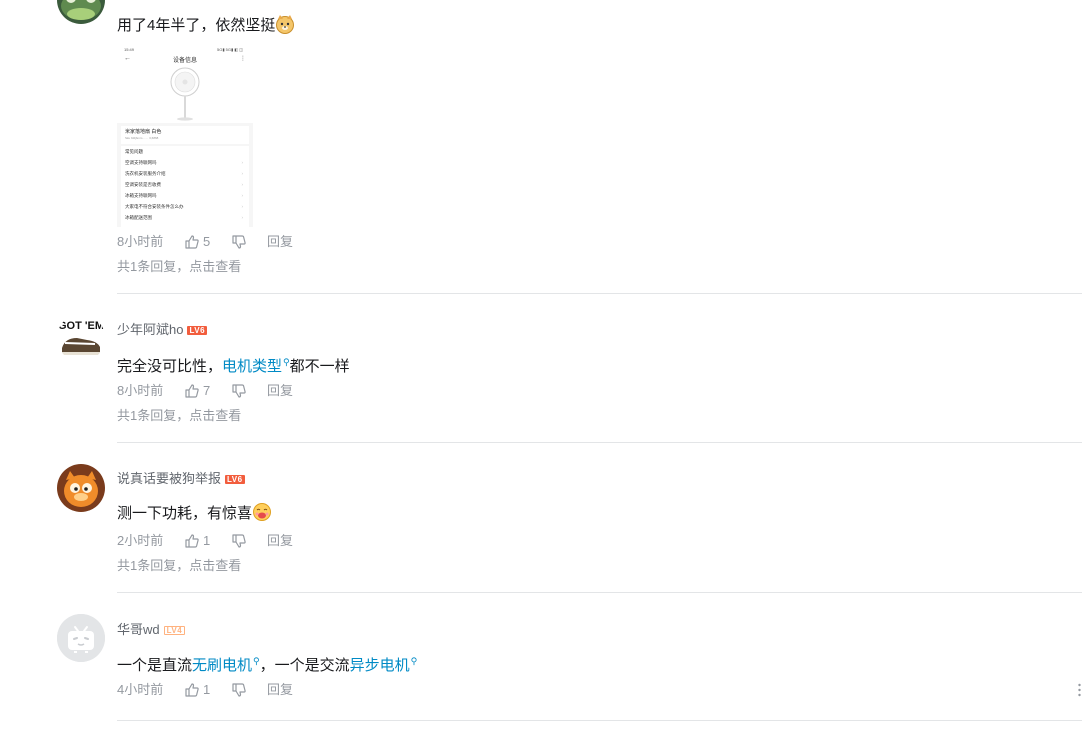 The height and width of the screenshot is (741, 1082). Describe the element at coordinates (185, 94) in the screenshot. I see `fan-product-icon` at that location.